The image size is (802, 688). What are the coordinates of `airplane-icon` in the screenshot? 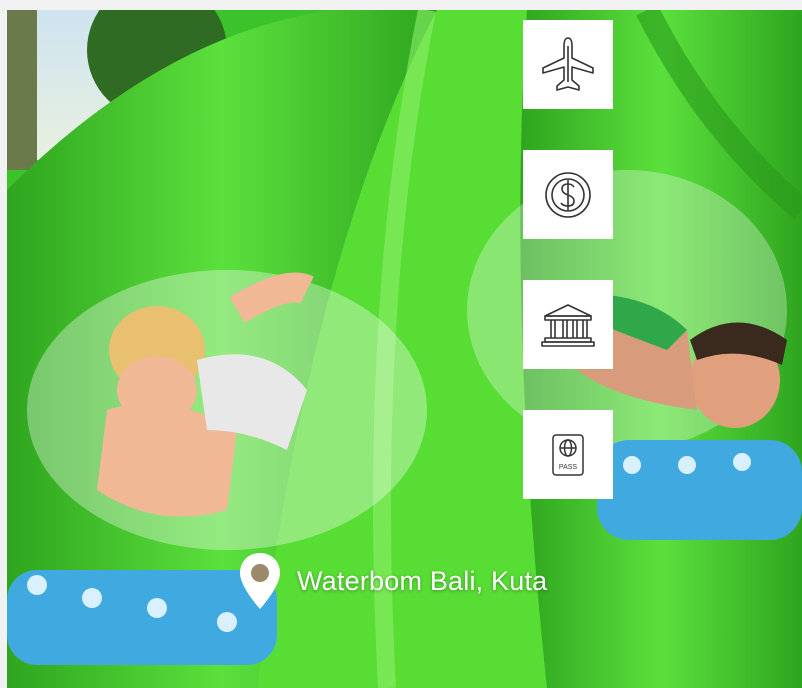 It's located at (568, 63).